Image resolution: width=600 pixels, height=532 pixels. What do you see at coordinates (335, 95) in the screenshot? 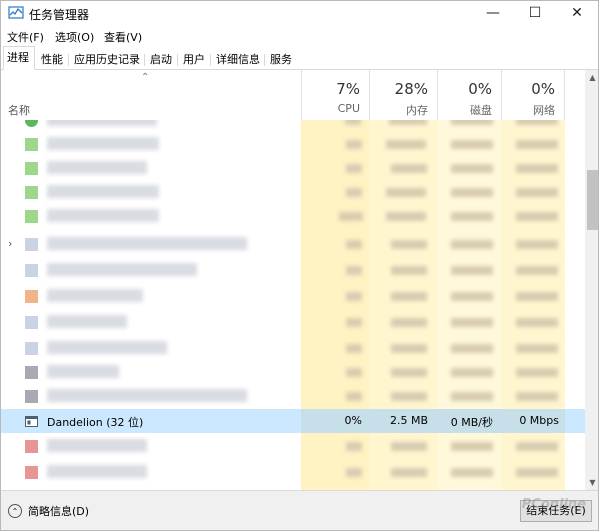
I see `header-cpu: 7% CPU` at bounding box center [335, 95].